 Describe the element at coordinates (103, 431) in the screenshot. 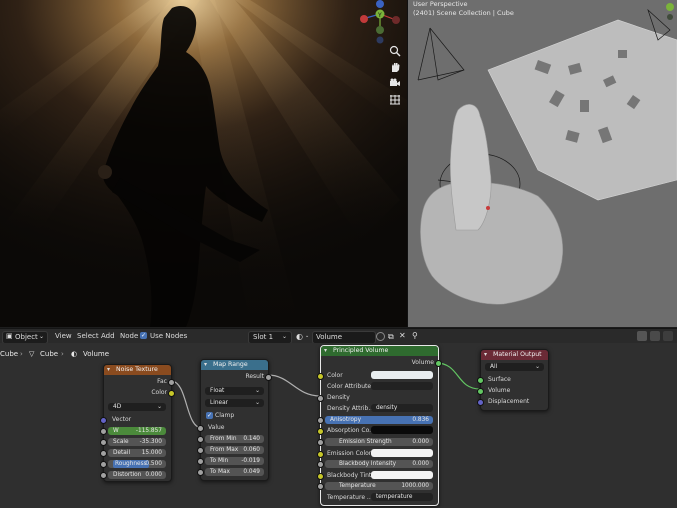

I see `socket-w-in` at that location.